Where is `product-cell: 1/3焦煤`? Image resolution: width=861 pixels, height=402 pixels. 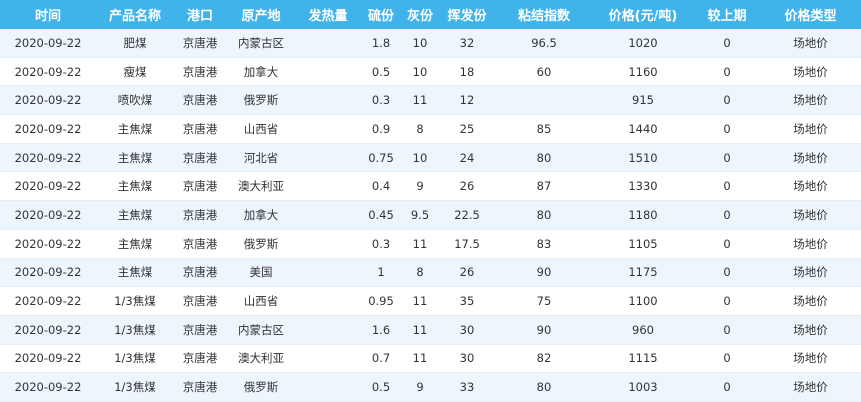
product-cell: 1/3焦煤 is located at coordinates (135, 301).